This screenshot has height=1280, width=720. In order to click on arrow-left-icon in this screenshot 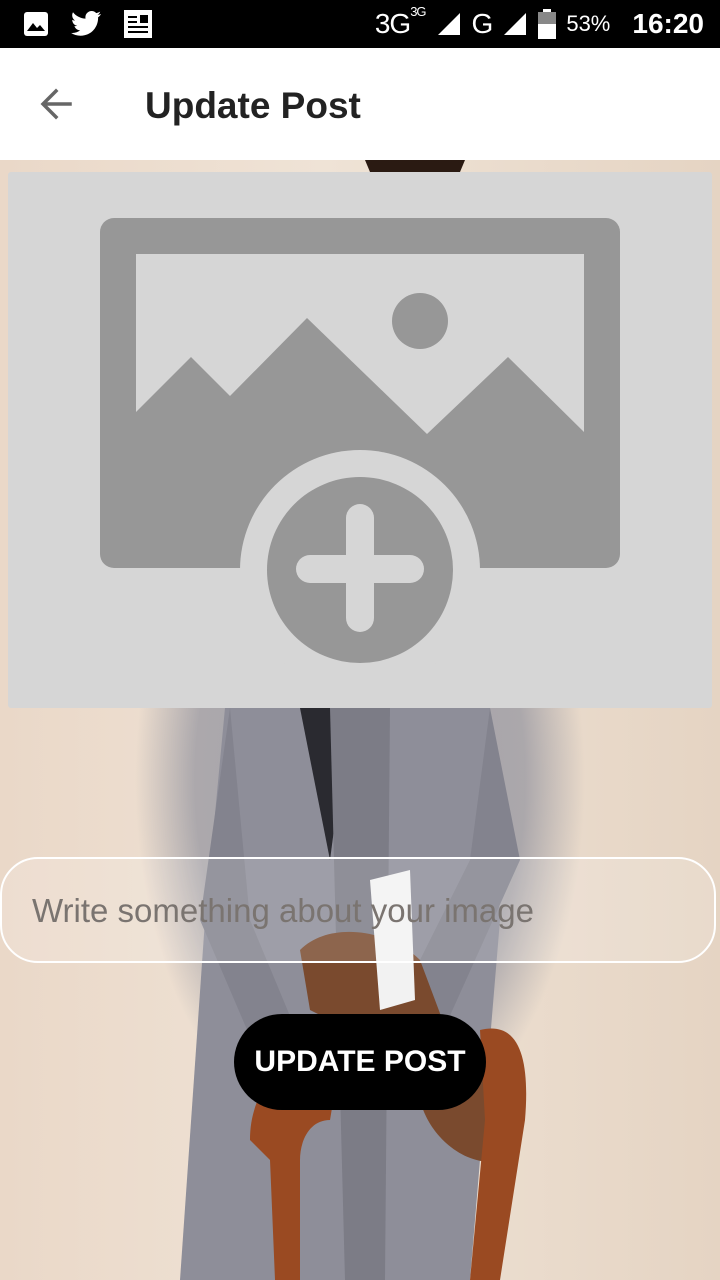, I will do `click(56, 104)`.